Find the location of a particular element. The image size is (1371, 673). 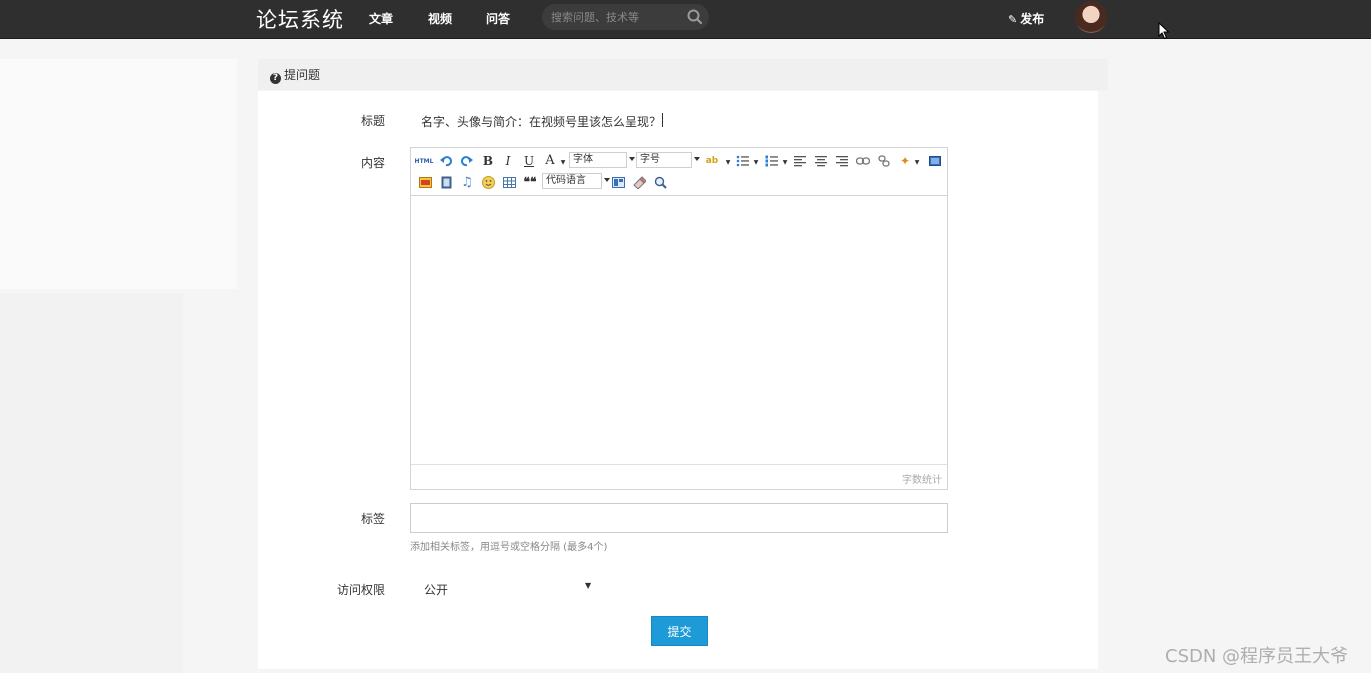

template-icon is located at coordinates (618, 182).